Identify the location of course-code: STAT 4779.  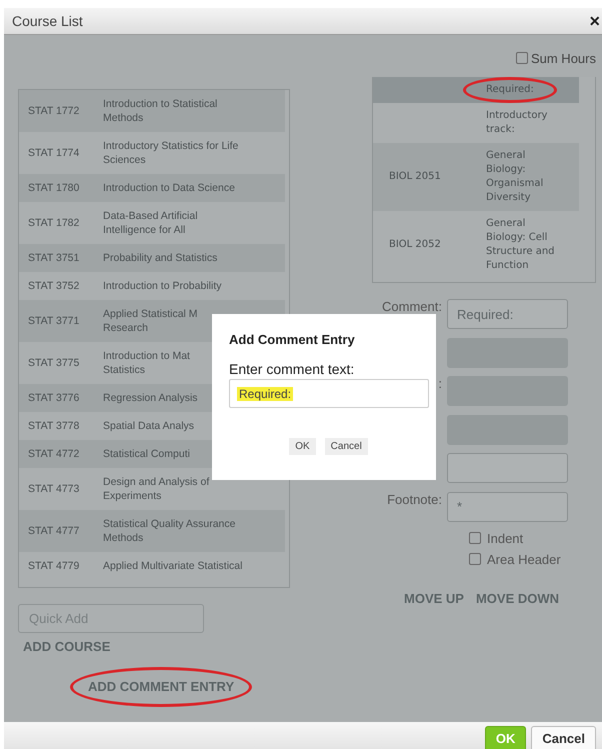
(53, 566).